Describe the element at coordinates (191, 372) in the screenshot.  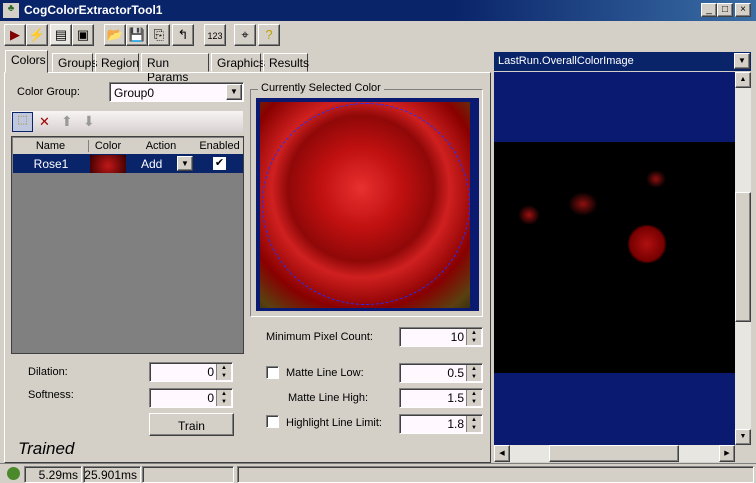
I see `dilation-input: 0 ▲ ▼` at that location.